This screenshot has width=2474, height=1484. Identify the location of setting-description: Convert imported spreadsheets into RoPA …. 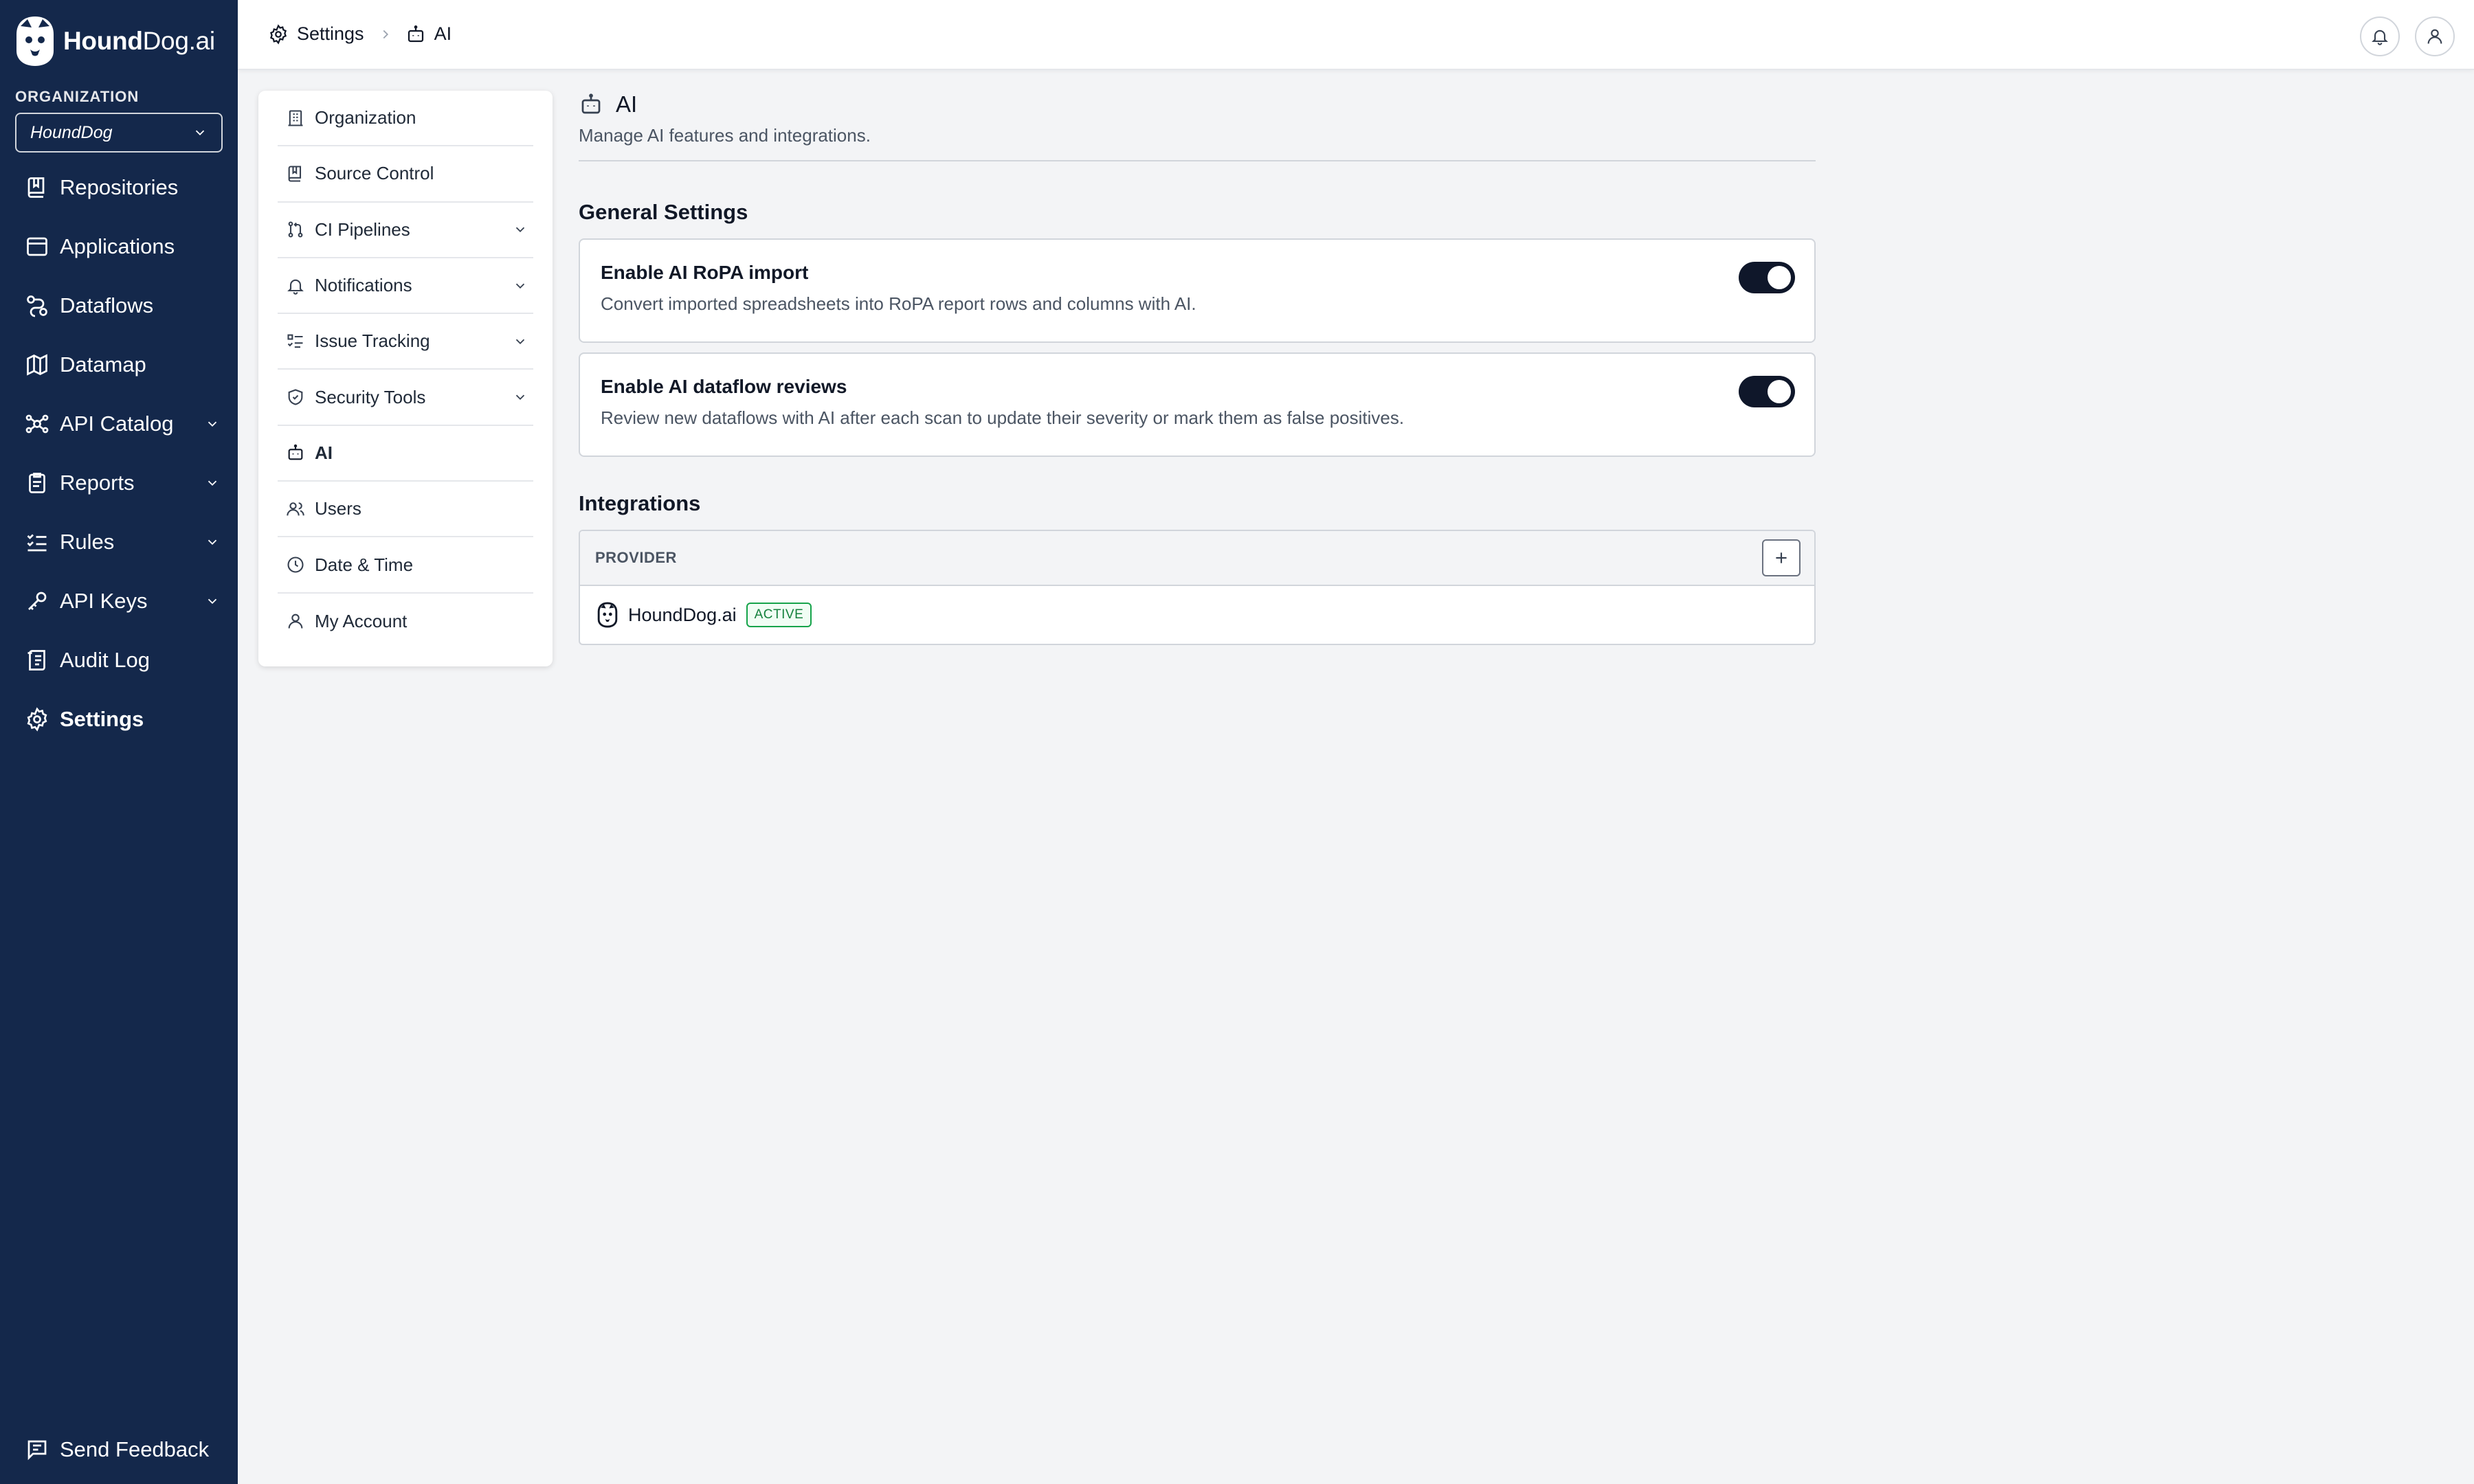
(898, 303).